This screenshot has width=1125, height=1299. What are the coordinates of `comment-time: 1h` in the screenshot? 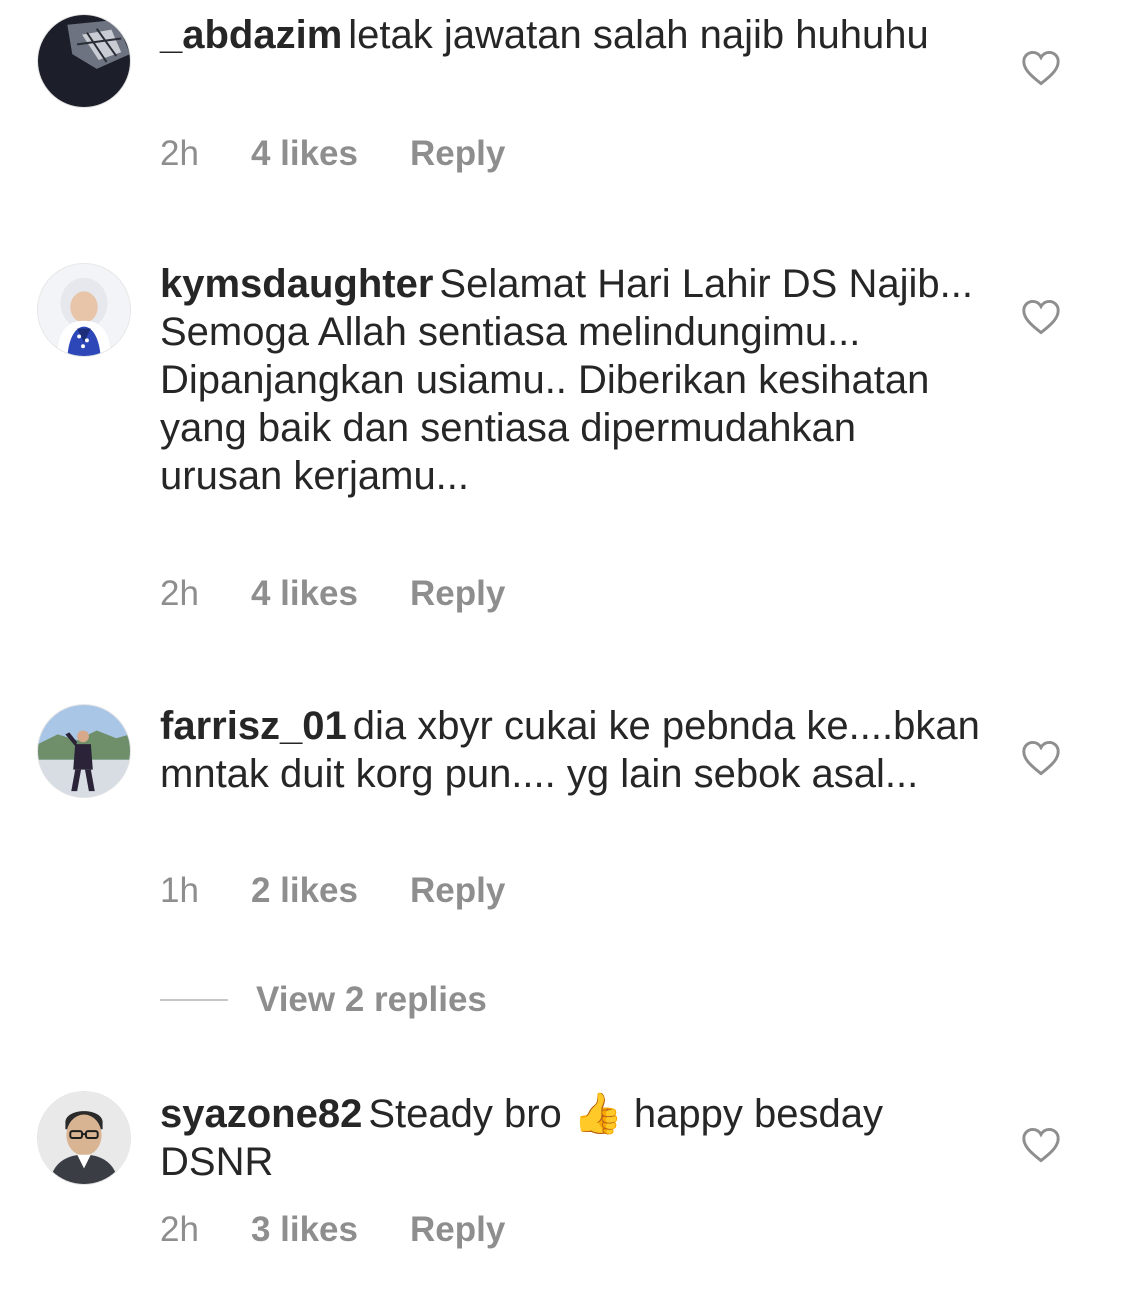 It's located at (179, 890).